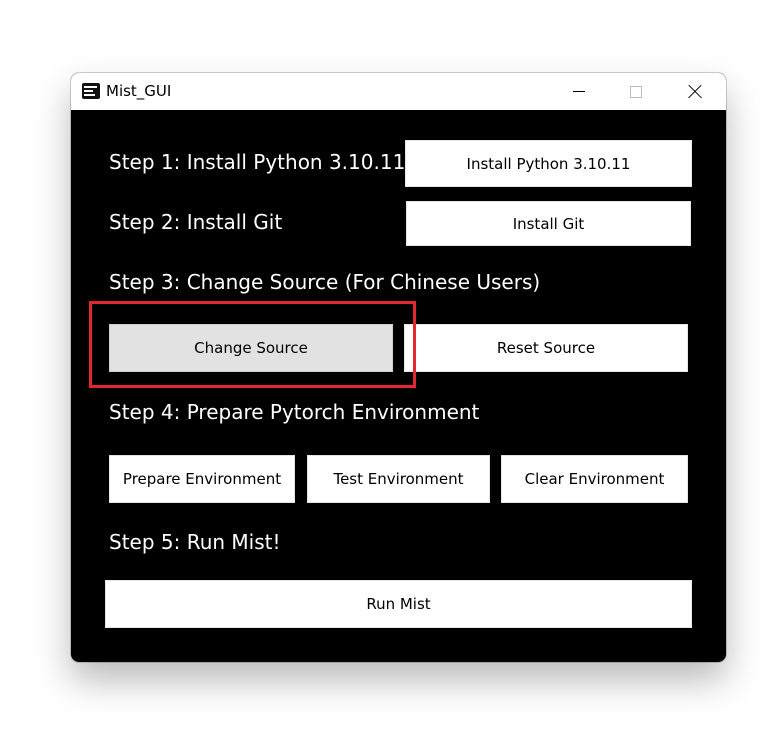  Describe the element at coordinates (195, 542) in the screenshot. I see `step5-label: Step 5: Run Mist!` at that location.